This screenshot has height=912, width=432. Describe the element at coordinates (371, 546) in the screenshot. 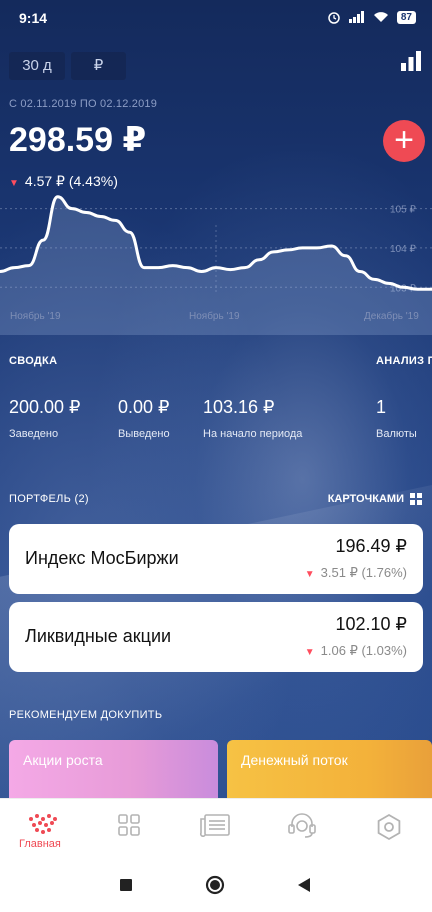

I see `card-amount: 196.49 ₽` at that location.